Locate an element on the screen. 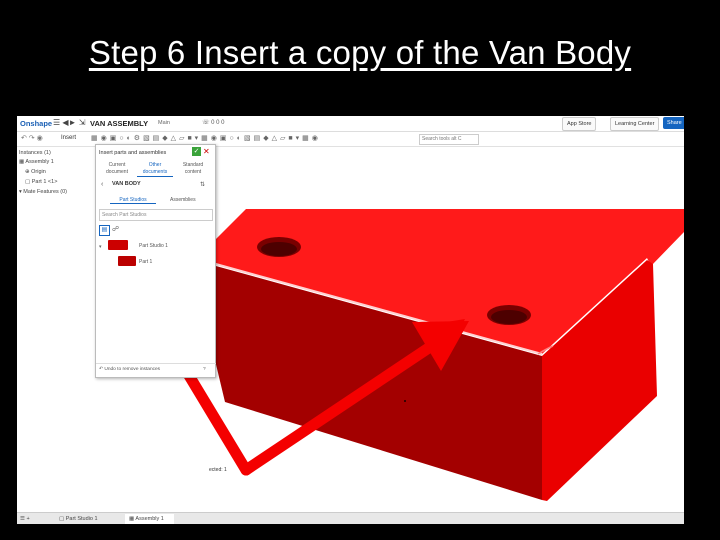  search-tools-input: Search tools alt C is located at coordinates (449, 139).